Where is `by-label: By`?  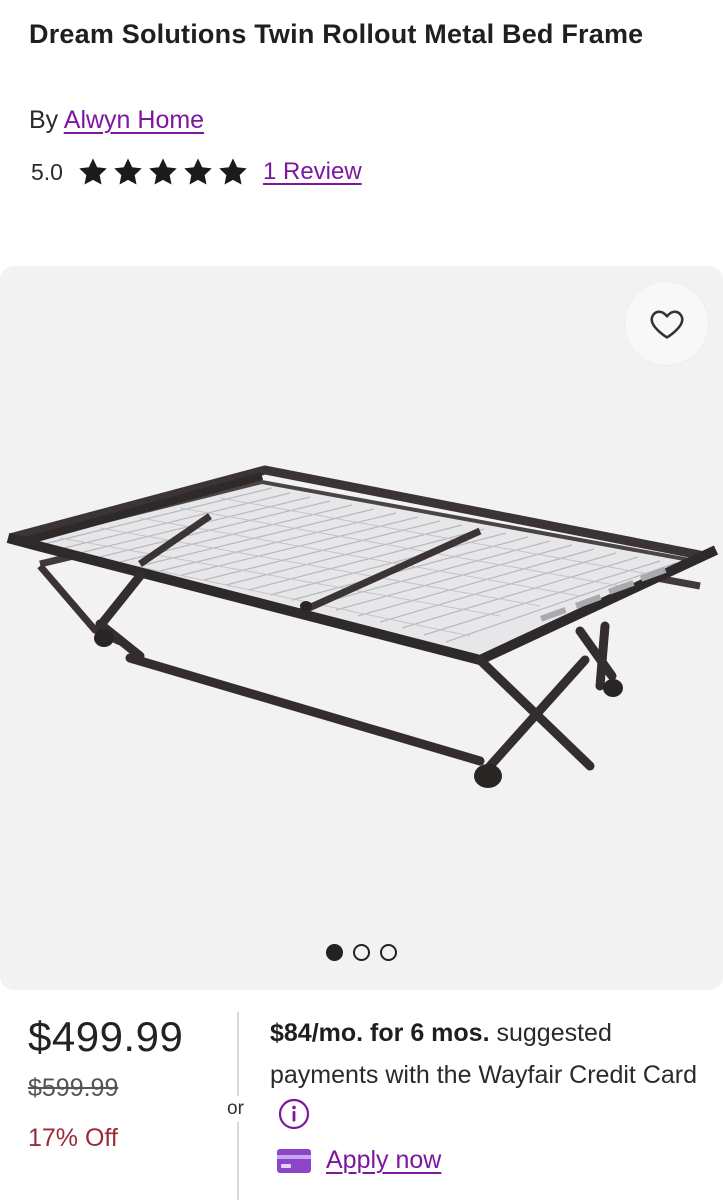 by-label: By is located at coordinates (44, 120).